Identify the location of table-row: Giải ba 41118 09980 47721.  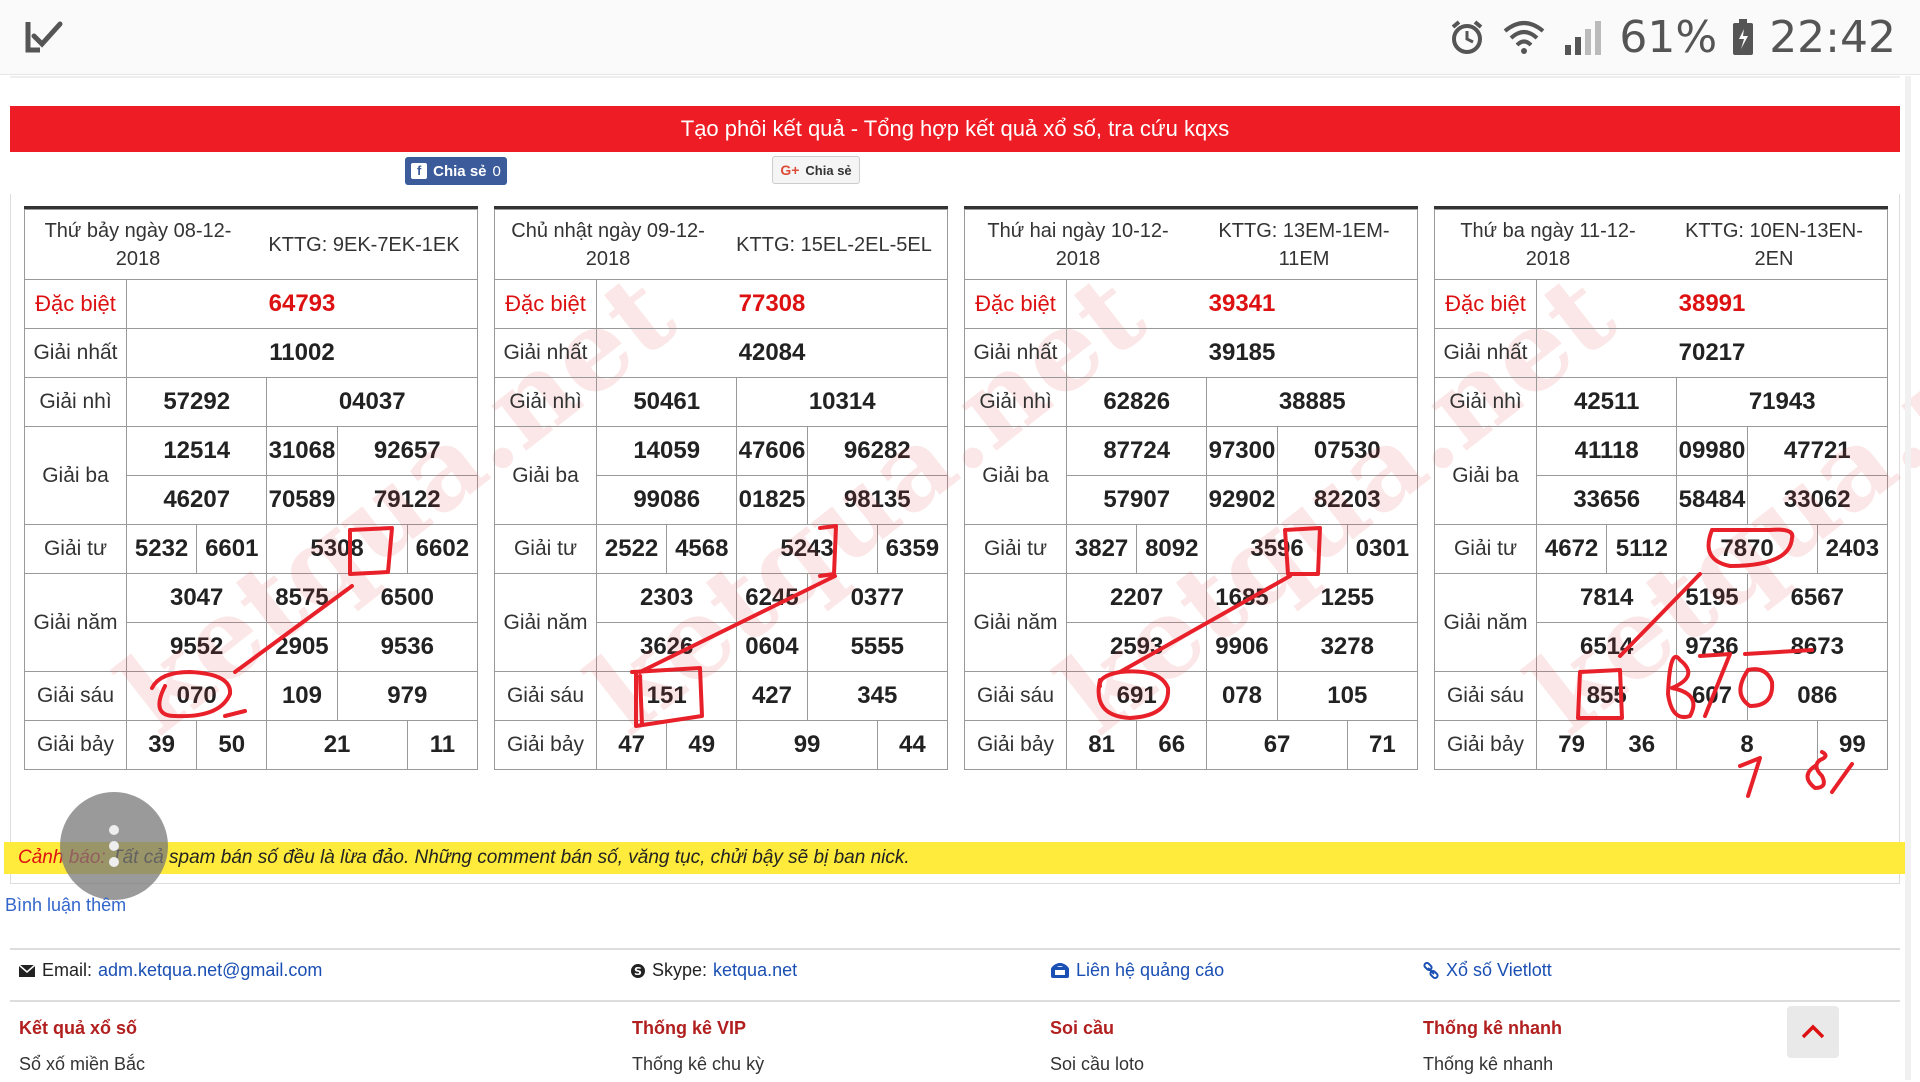
(1661, 475).